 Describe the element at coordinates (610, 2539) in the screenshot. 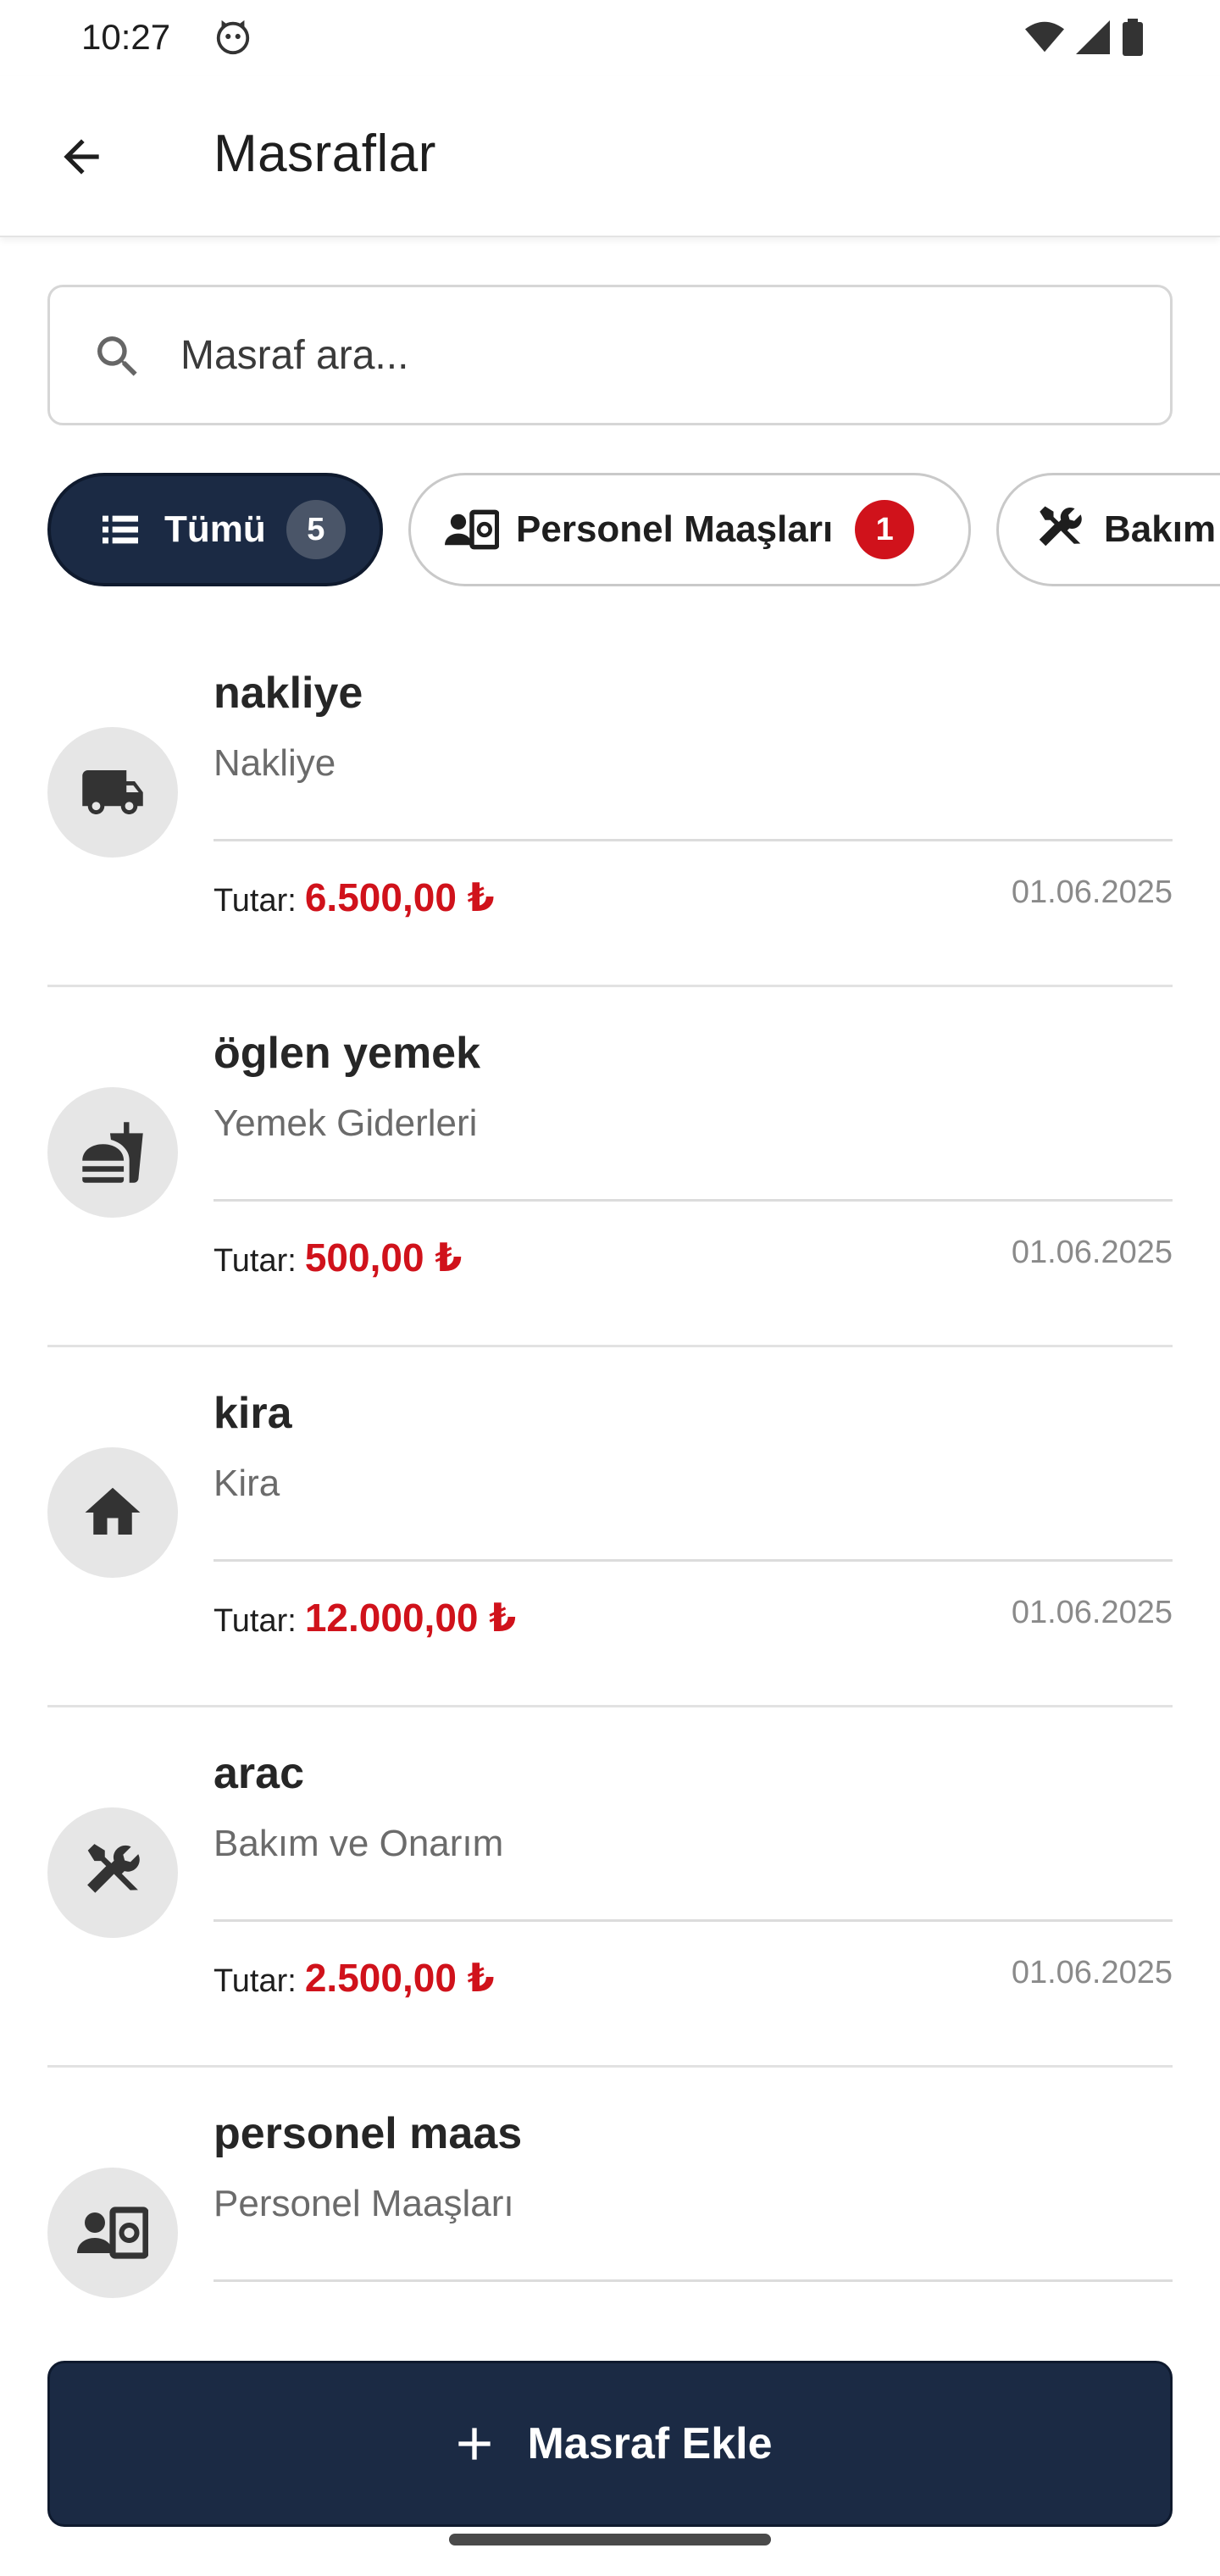

I see `home-indicator` at that location.